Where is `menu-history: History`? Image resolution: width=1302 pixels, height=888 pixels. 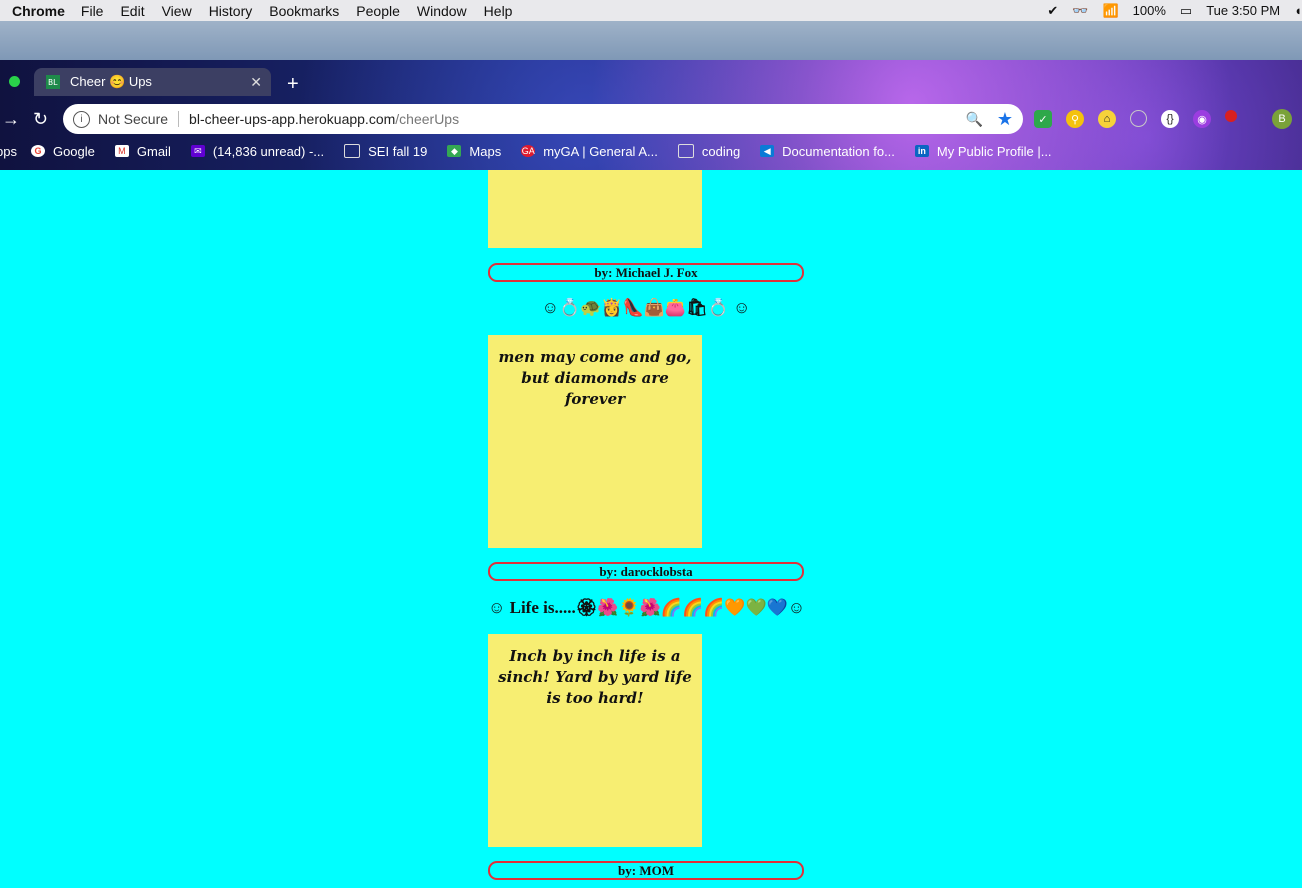 menu-history: History is located at coordinates (231, 11).